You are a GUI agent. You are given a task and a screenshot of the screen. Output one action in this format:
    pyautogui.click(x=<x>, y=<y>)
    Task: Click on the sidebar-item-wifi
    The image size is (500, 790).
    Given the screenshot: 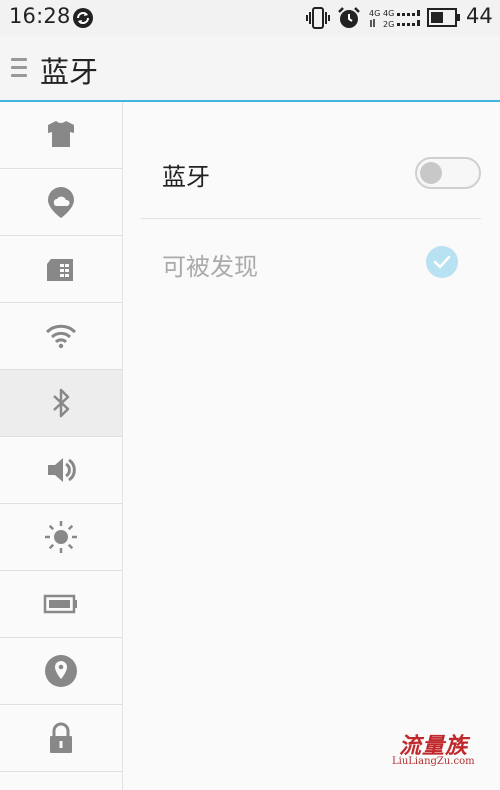 What is the action you would take?
    pyautogui.click(x=61, y=336)
    